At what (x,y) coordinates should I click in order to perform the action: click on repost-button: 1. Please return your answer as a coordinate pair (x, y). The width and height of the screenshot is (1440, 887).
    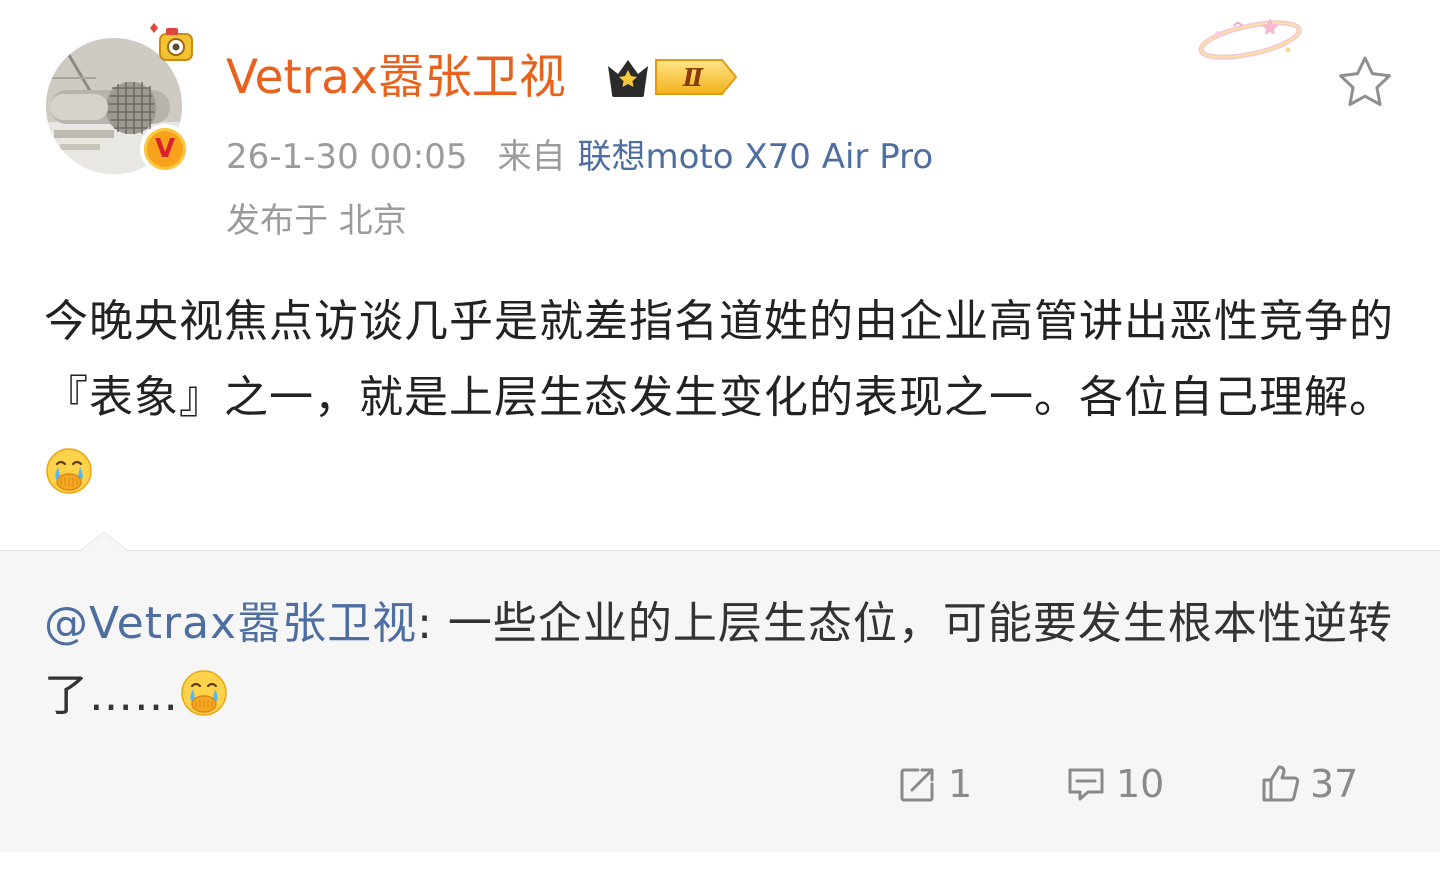
    Looking at the image, I should click on (934, 784).